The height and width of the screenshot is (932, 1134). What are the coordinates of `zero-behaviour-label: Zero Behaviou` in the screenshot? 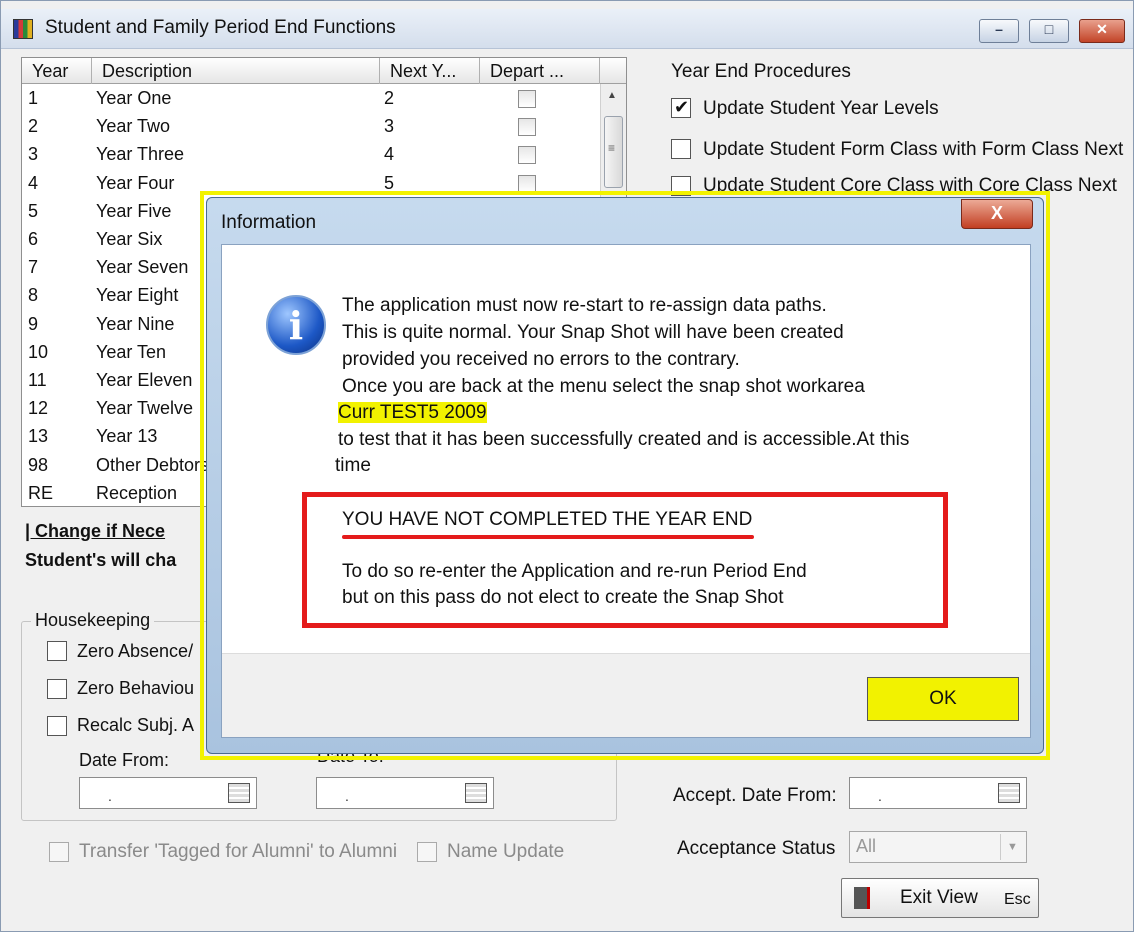 It's located at (136, 688).